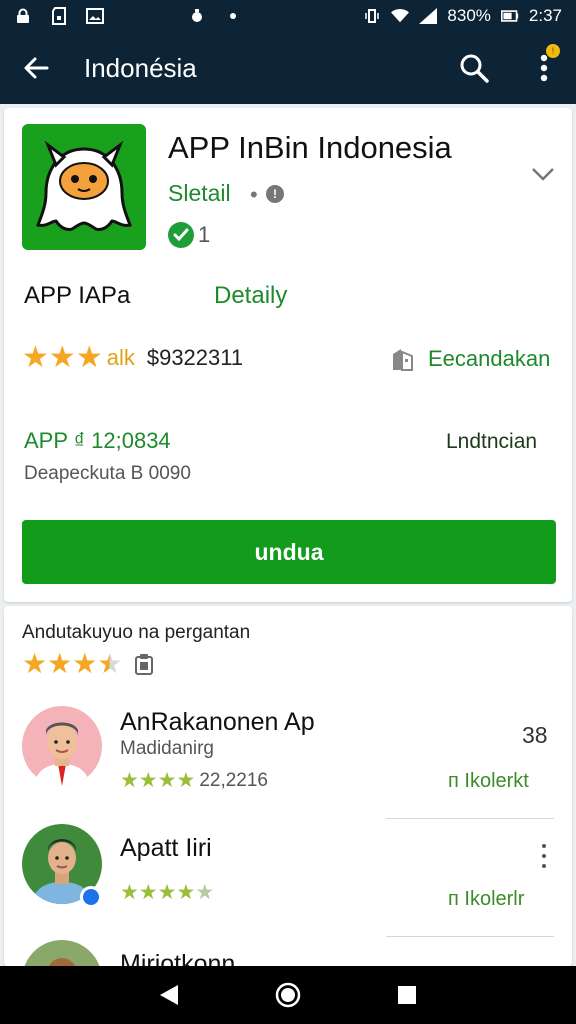  I want to click on more-vert-icon, so click(544, 68).